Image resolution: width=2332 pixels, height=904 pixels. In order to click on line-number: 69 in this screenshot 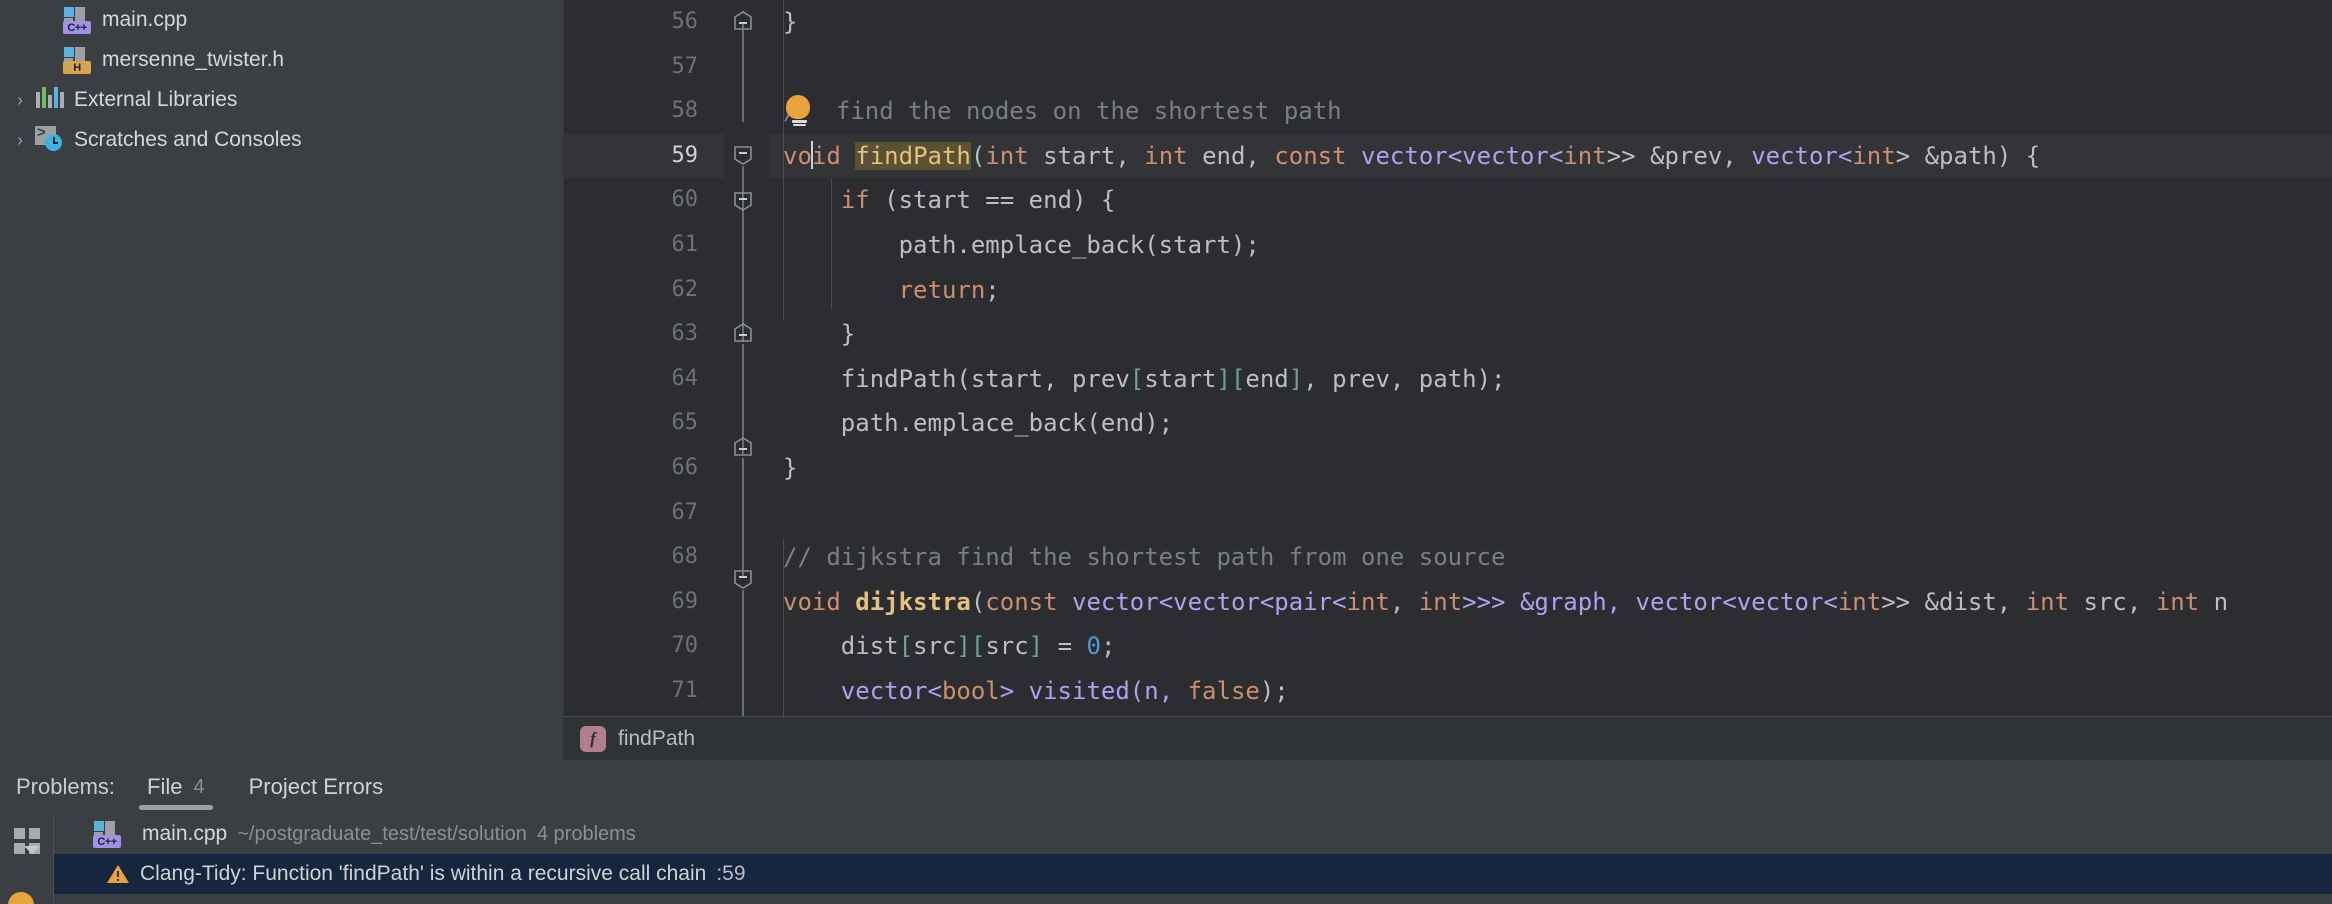, I will do `click(685, 601)`.